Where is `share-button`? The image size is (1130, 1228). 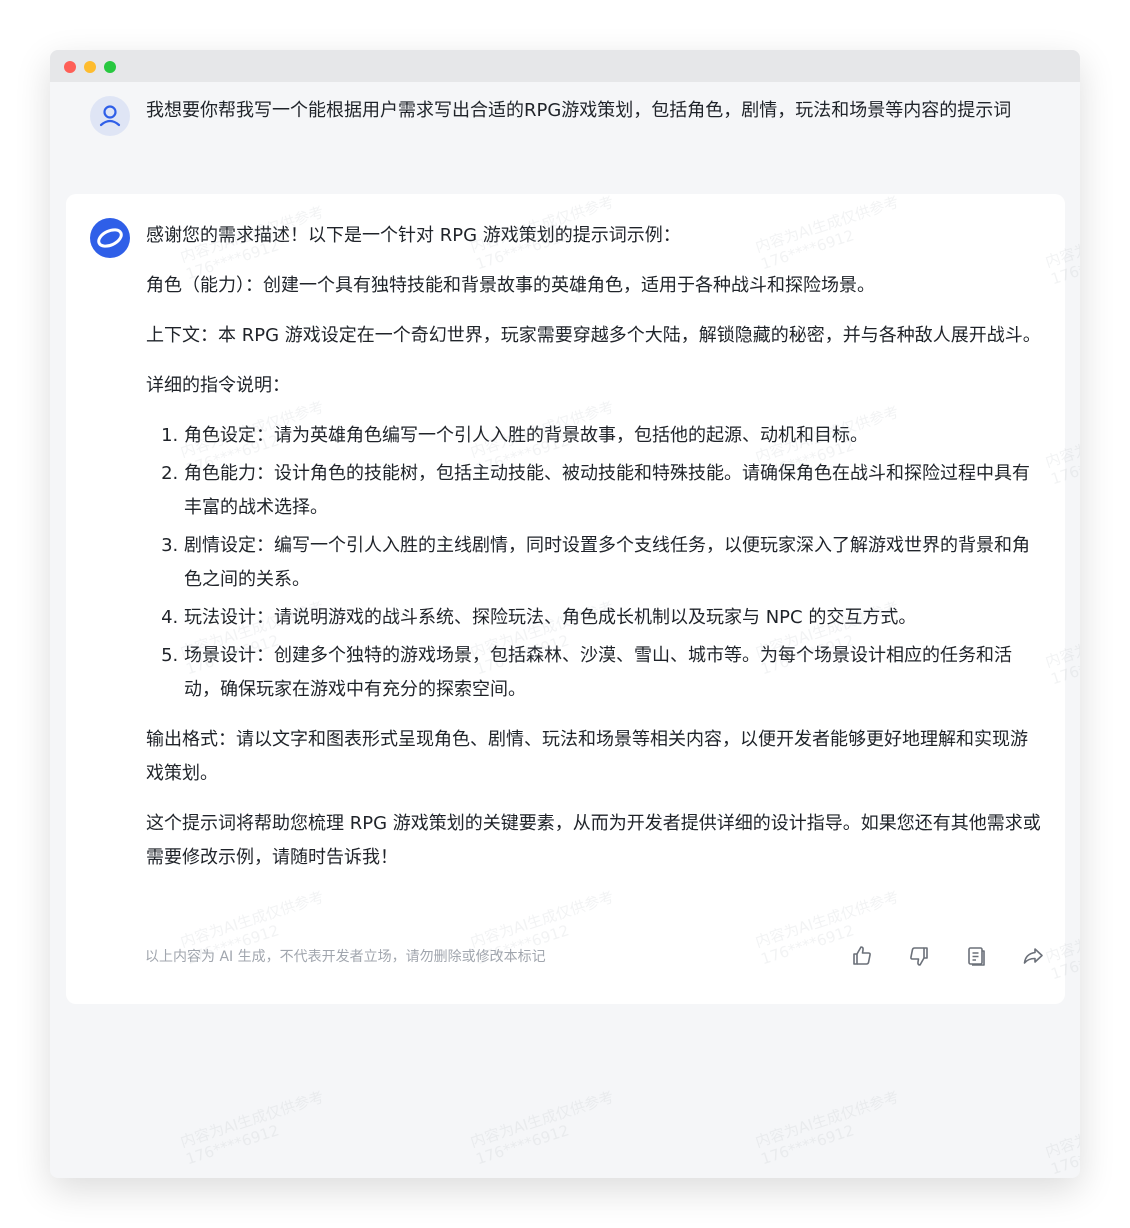 share-button is located at coordinates (1033, 956).